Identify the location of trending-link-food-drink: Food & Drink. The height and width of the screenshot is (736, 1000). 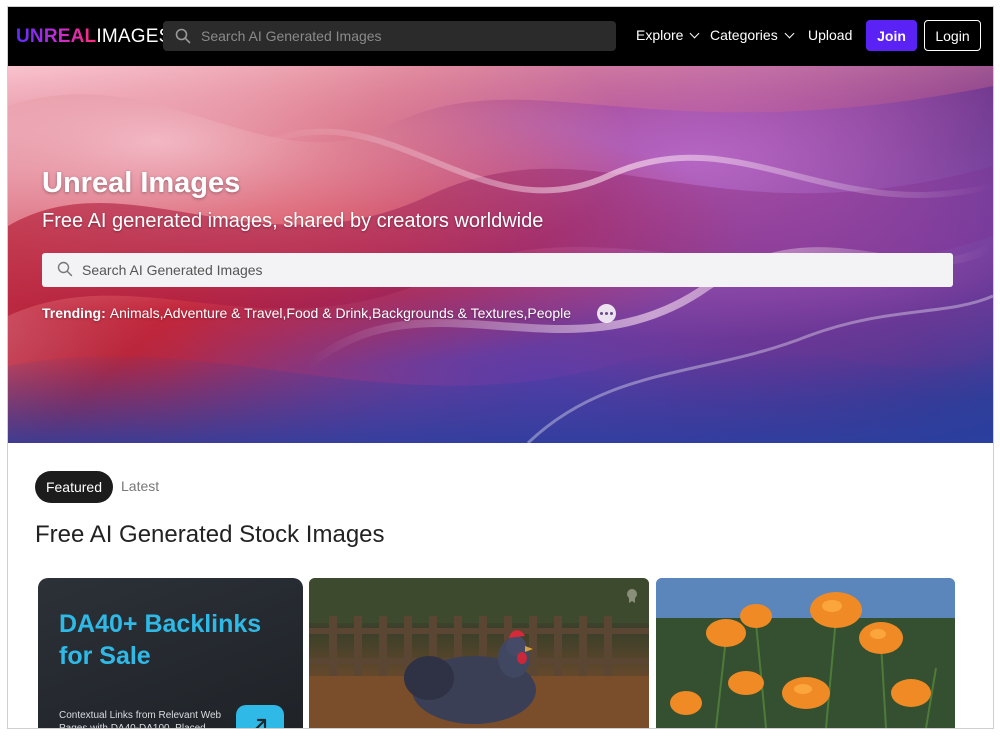
(327, 313).